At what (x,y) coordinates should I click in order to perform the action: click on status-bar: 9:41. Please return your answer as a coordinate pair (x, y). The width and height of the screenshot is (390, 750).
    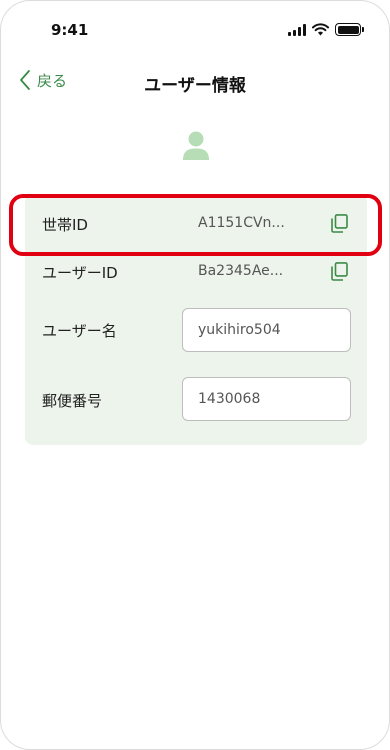
    Looking at the image, I should click on (195, 30).